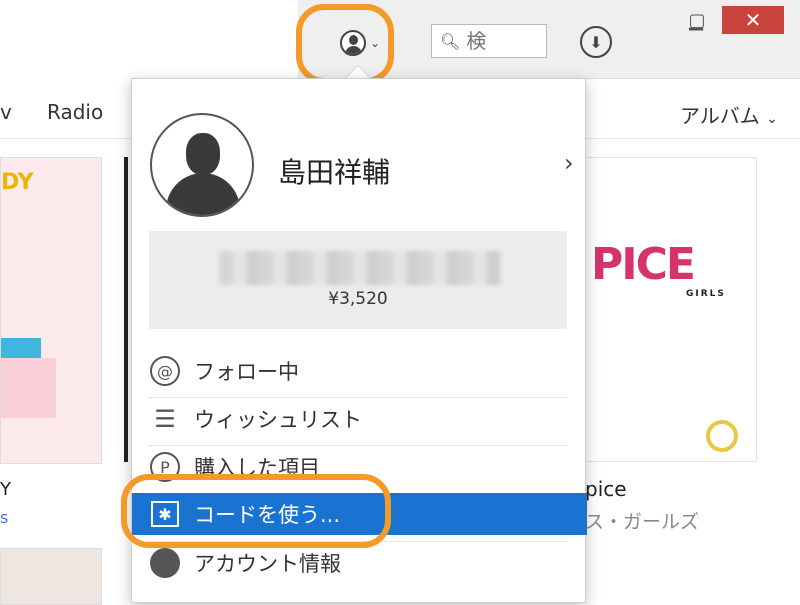  Describe the element at coordinates (4, 517) in the screenshot. I see `artist-link-left: s` at that location.